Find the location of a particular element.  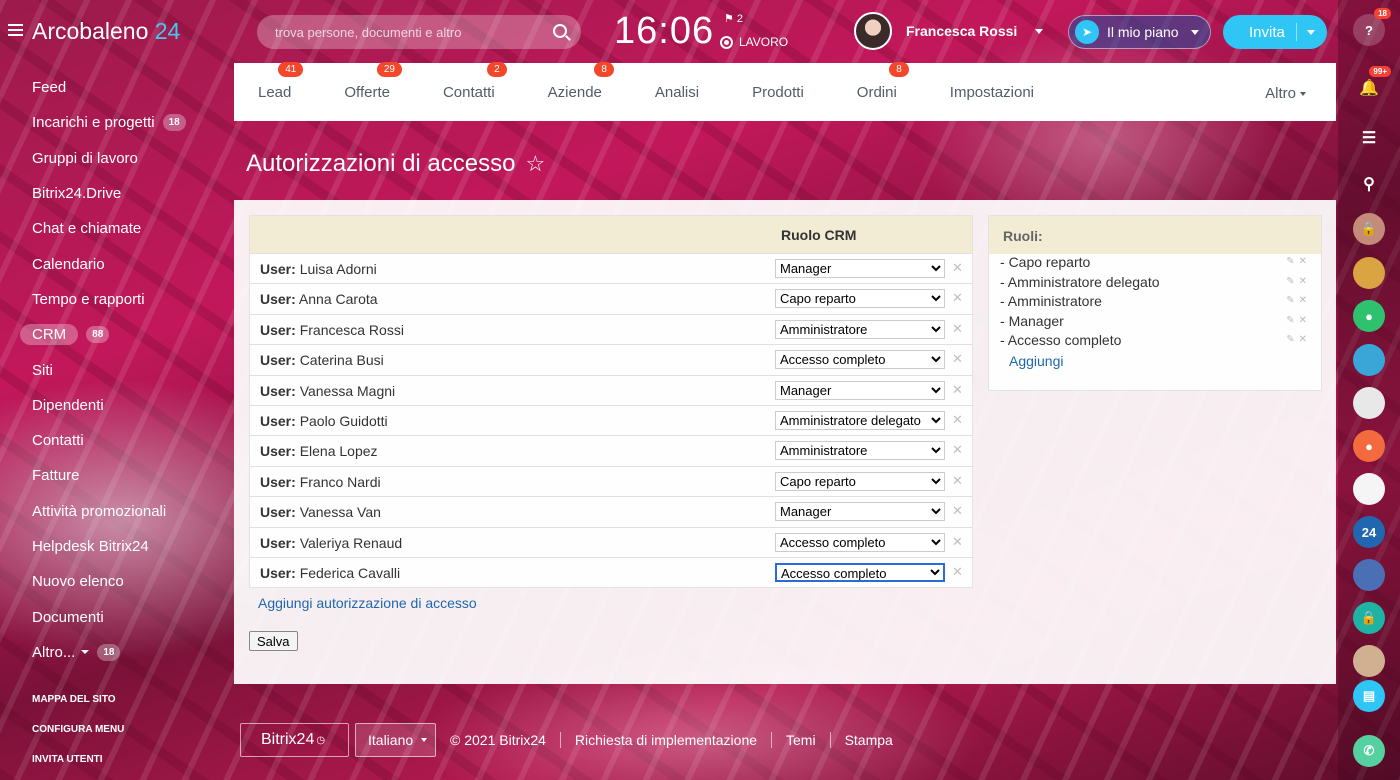

my-plan-button: ➤ Il mio piano is located at coordinates (1139, 32).